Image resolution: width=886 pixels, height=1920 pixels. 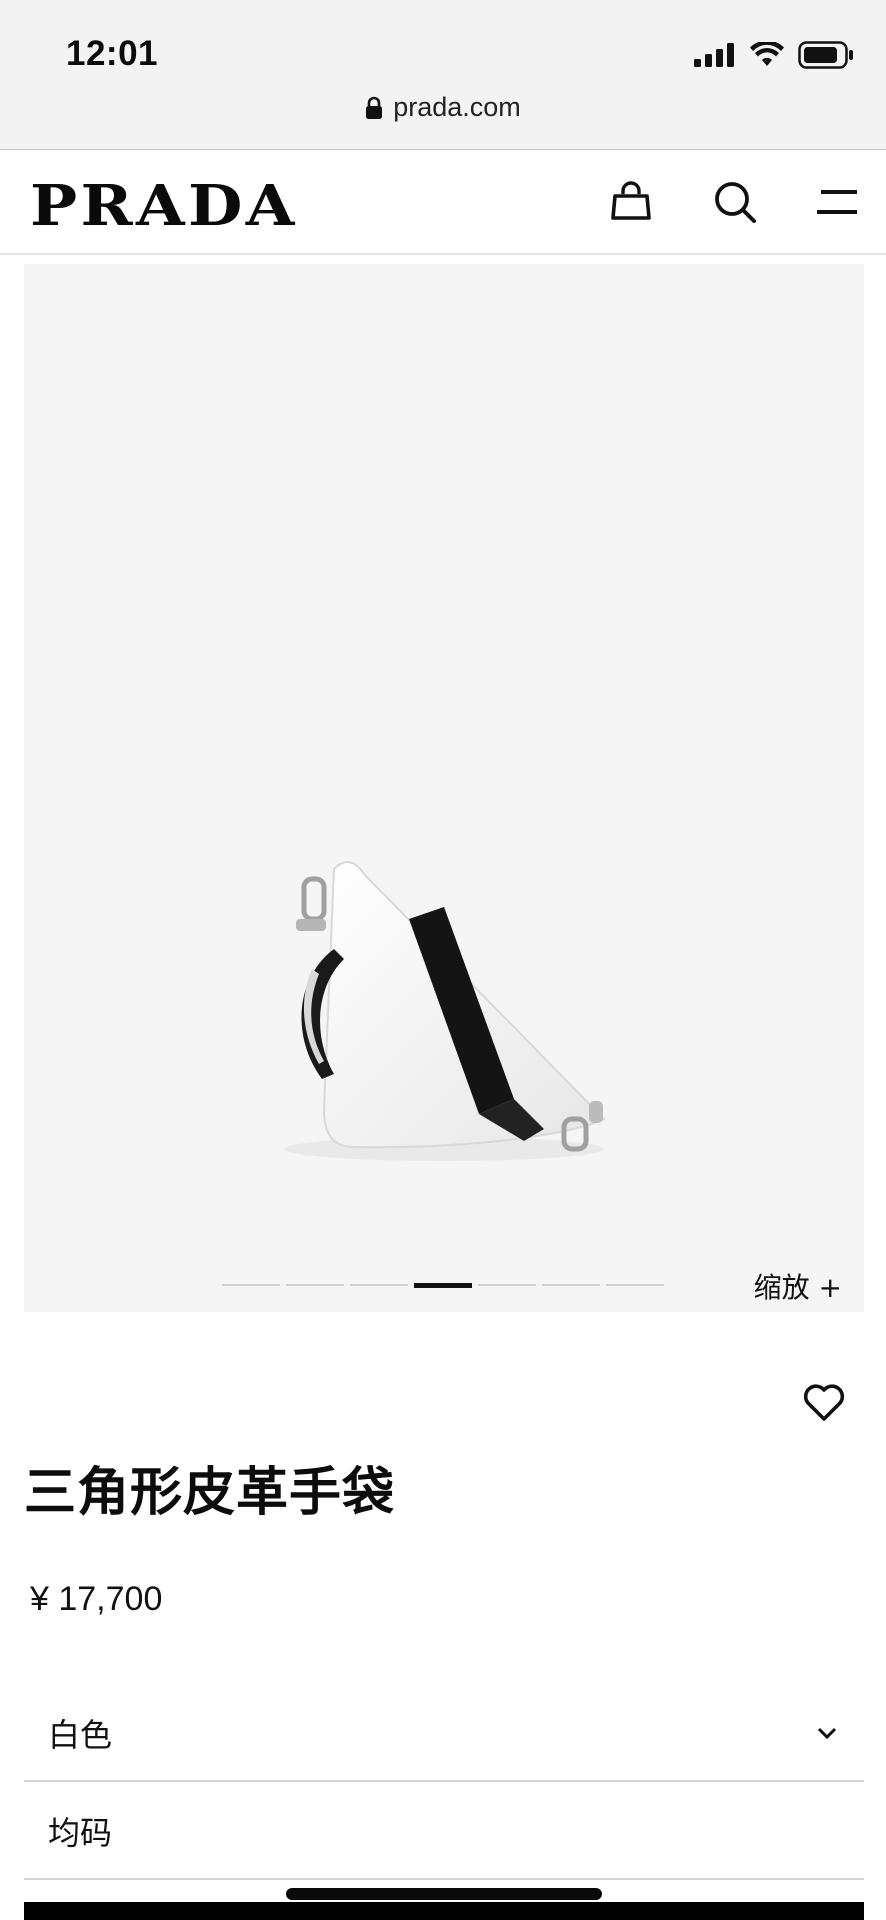 What do you see at coordinates (735, 202) in the screenshot?
I see `search-icon` at bounding box center [735, 202].